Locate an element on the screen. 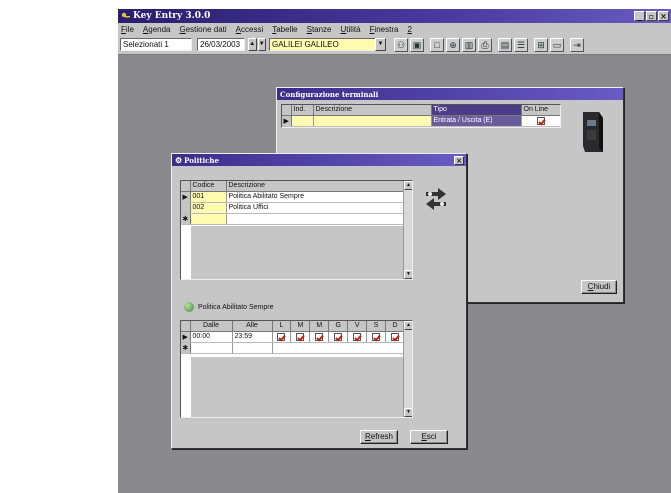 Image resolution: width=671 pixels, height=493 pixels. menu-agenda: Agenda is located at coordinates (157, 29).